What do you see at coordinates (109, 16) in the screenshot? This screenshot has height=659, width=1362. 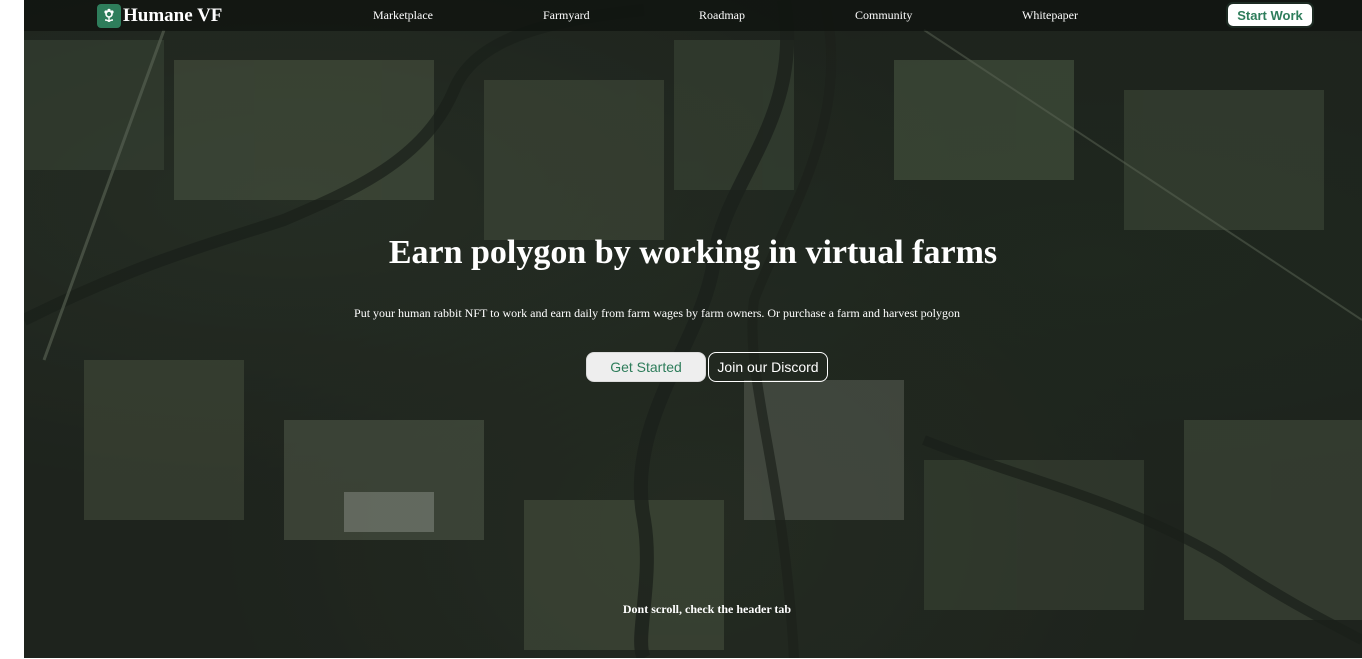 I see `plant-icon` at bounding box center [109, 16].